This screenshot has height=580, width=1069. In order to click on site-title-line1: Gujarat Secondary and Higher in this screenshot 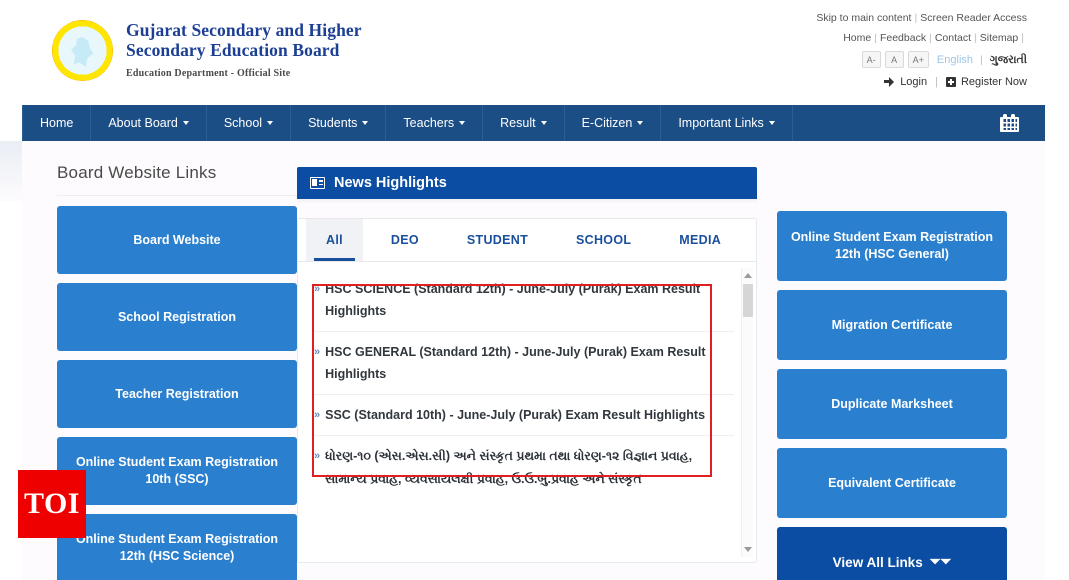, I will do `click(244, 30)`.